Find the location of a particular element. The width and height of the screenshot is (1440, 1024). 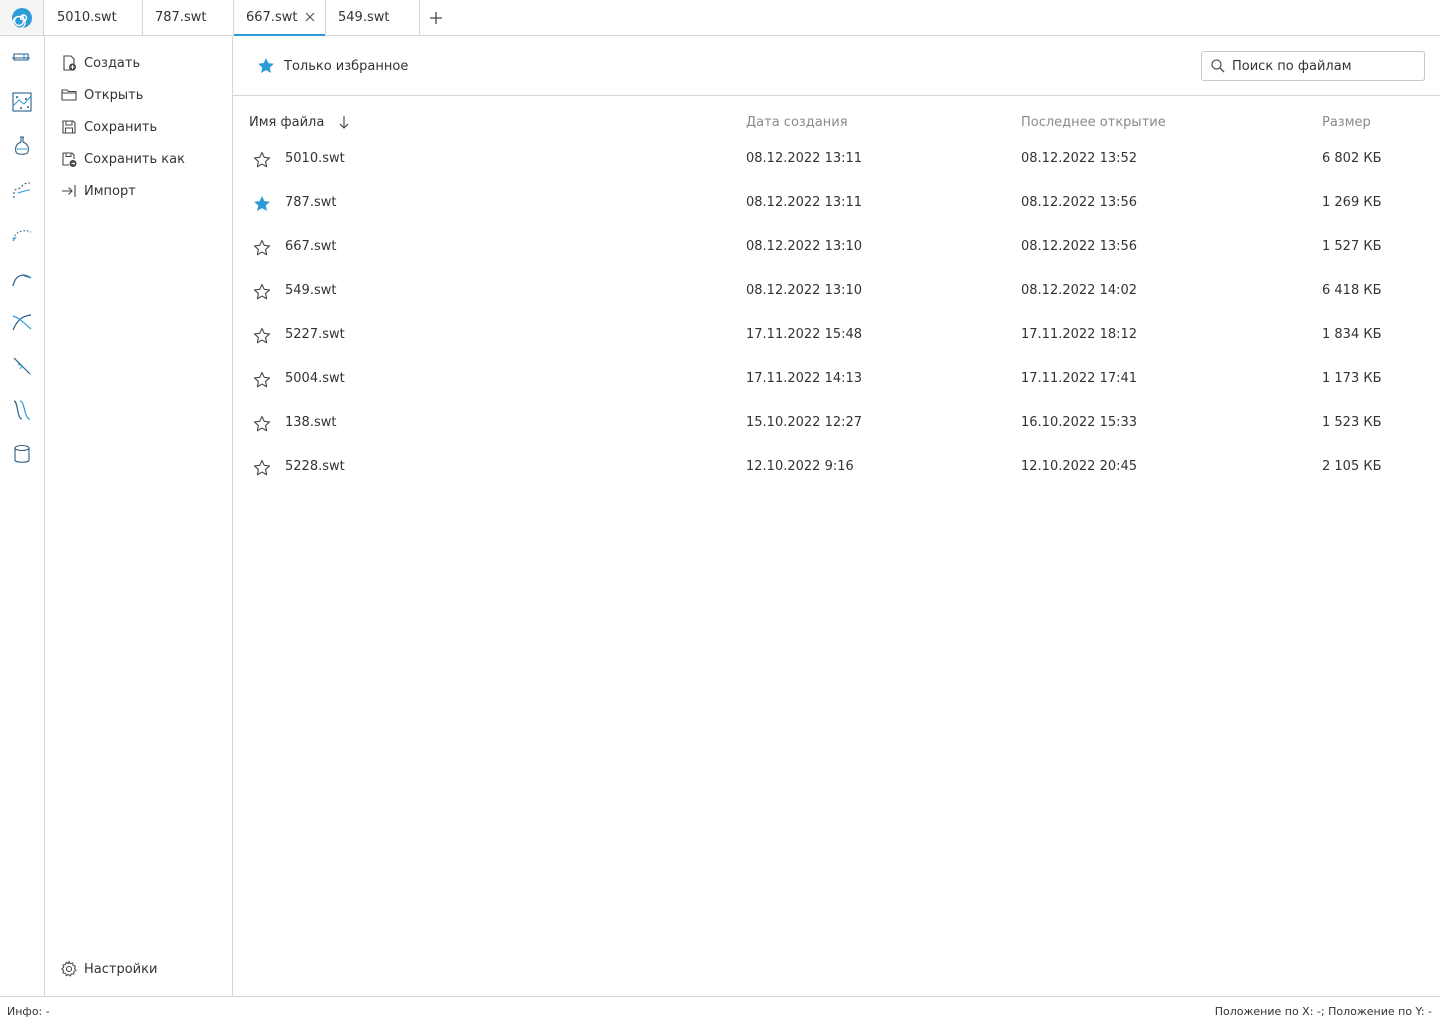

branch-curve-button is located at coordinates (22, 190).